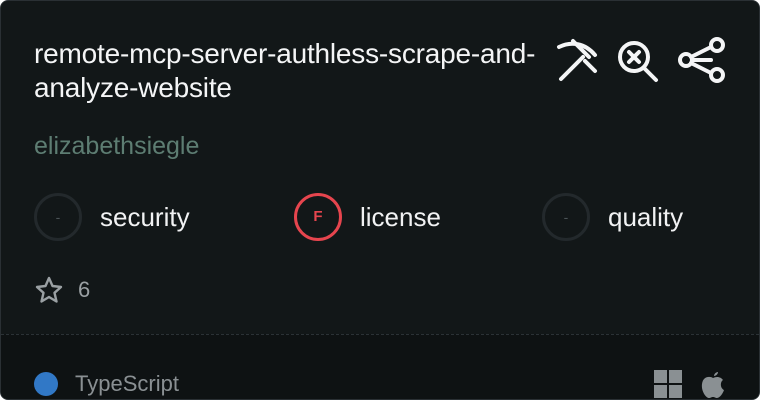  What do you see at coordinates (285, 53) in the screenshot?
I see `title-line-1: remote-mcp-server-authless-scrape-and-` at bounding box center [285, 53].